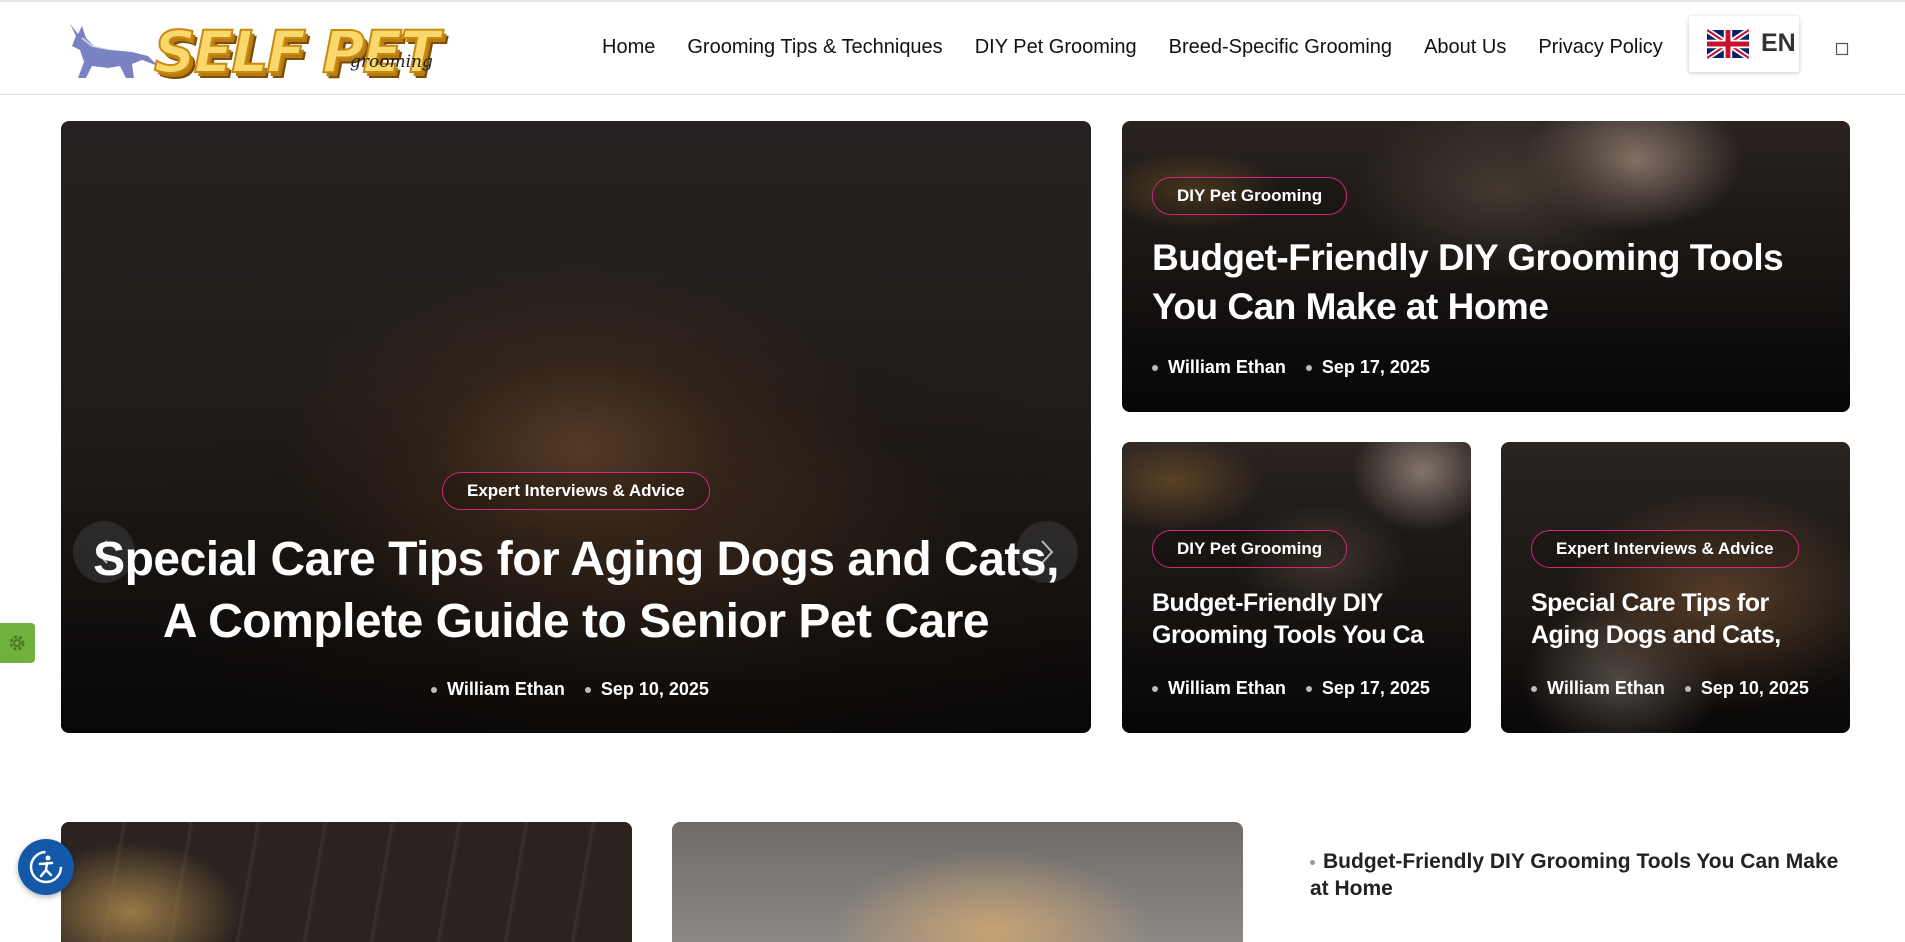 This screenshot has height=942, width=1905. I want to click on logo-subtext: grooming, so click(391, 62).